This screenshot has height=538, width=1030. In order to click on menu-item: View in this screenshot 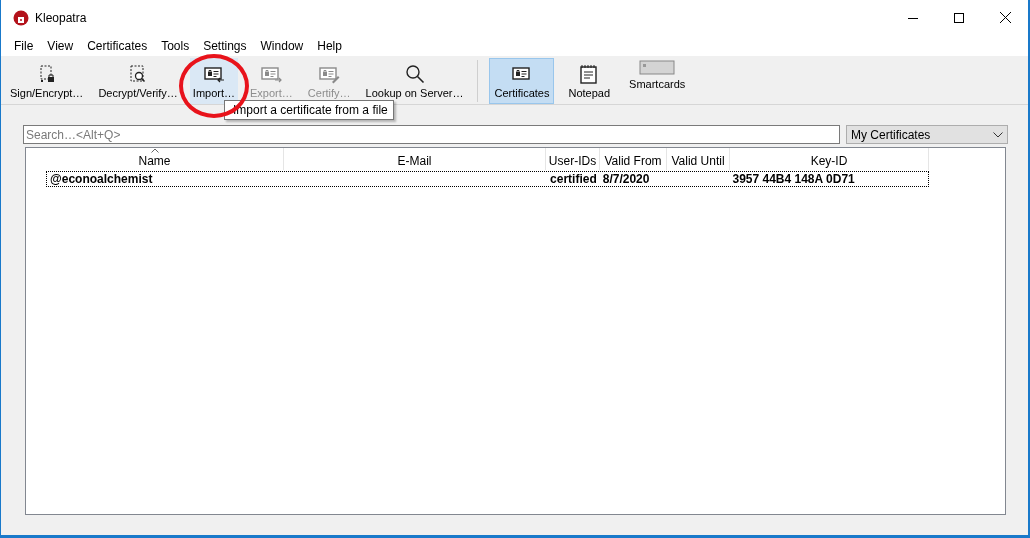, I will do `click(60, 45)`.